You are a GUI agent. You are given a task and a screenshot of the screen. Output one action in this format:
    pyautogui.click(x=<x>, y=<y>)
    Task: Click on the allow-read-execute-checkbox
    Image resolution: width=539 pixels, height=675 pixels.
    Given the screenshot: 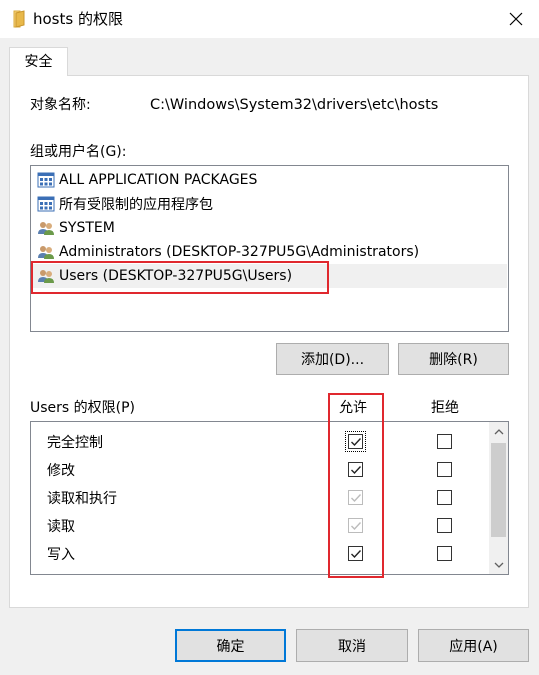 What is the action you would take?
    pyautogui.click(x=355, y=497)
    